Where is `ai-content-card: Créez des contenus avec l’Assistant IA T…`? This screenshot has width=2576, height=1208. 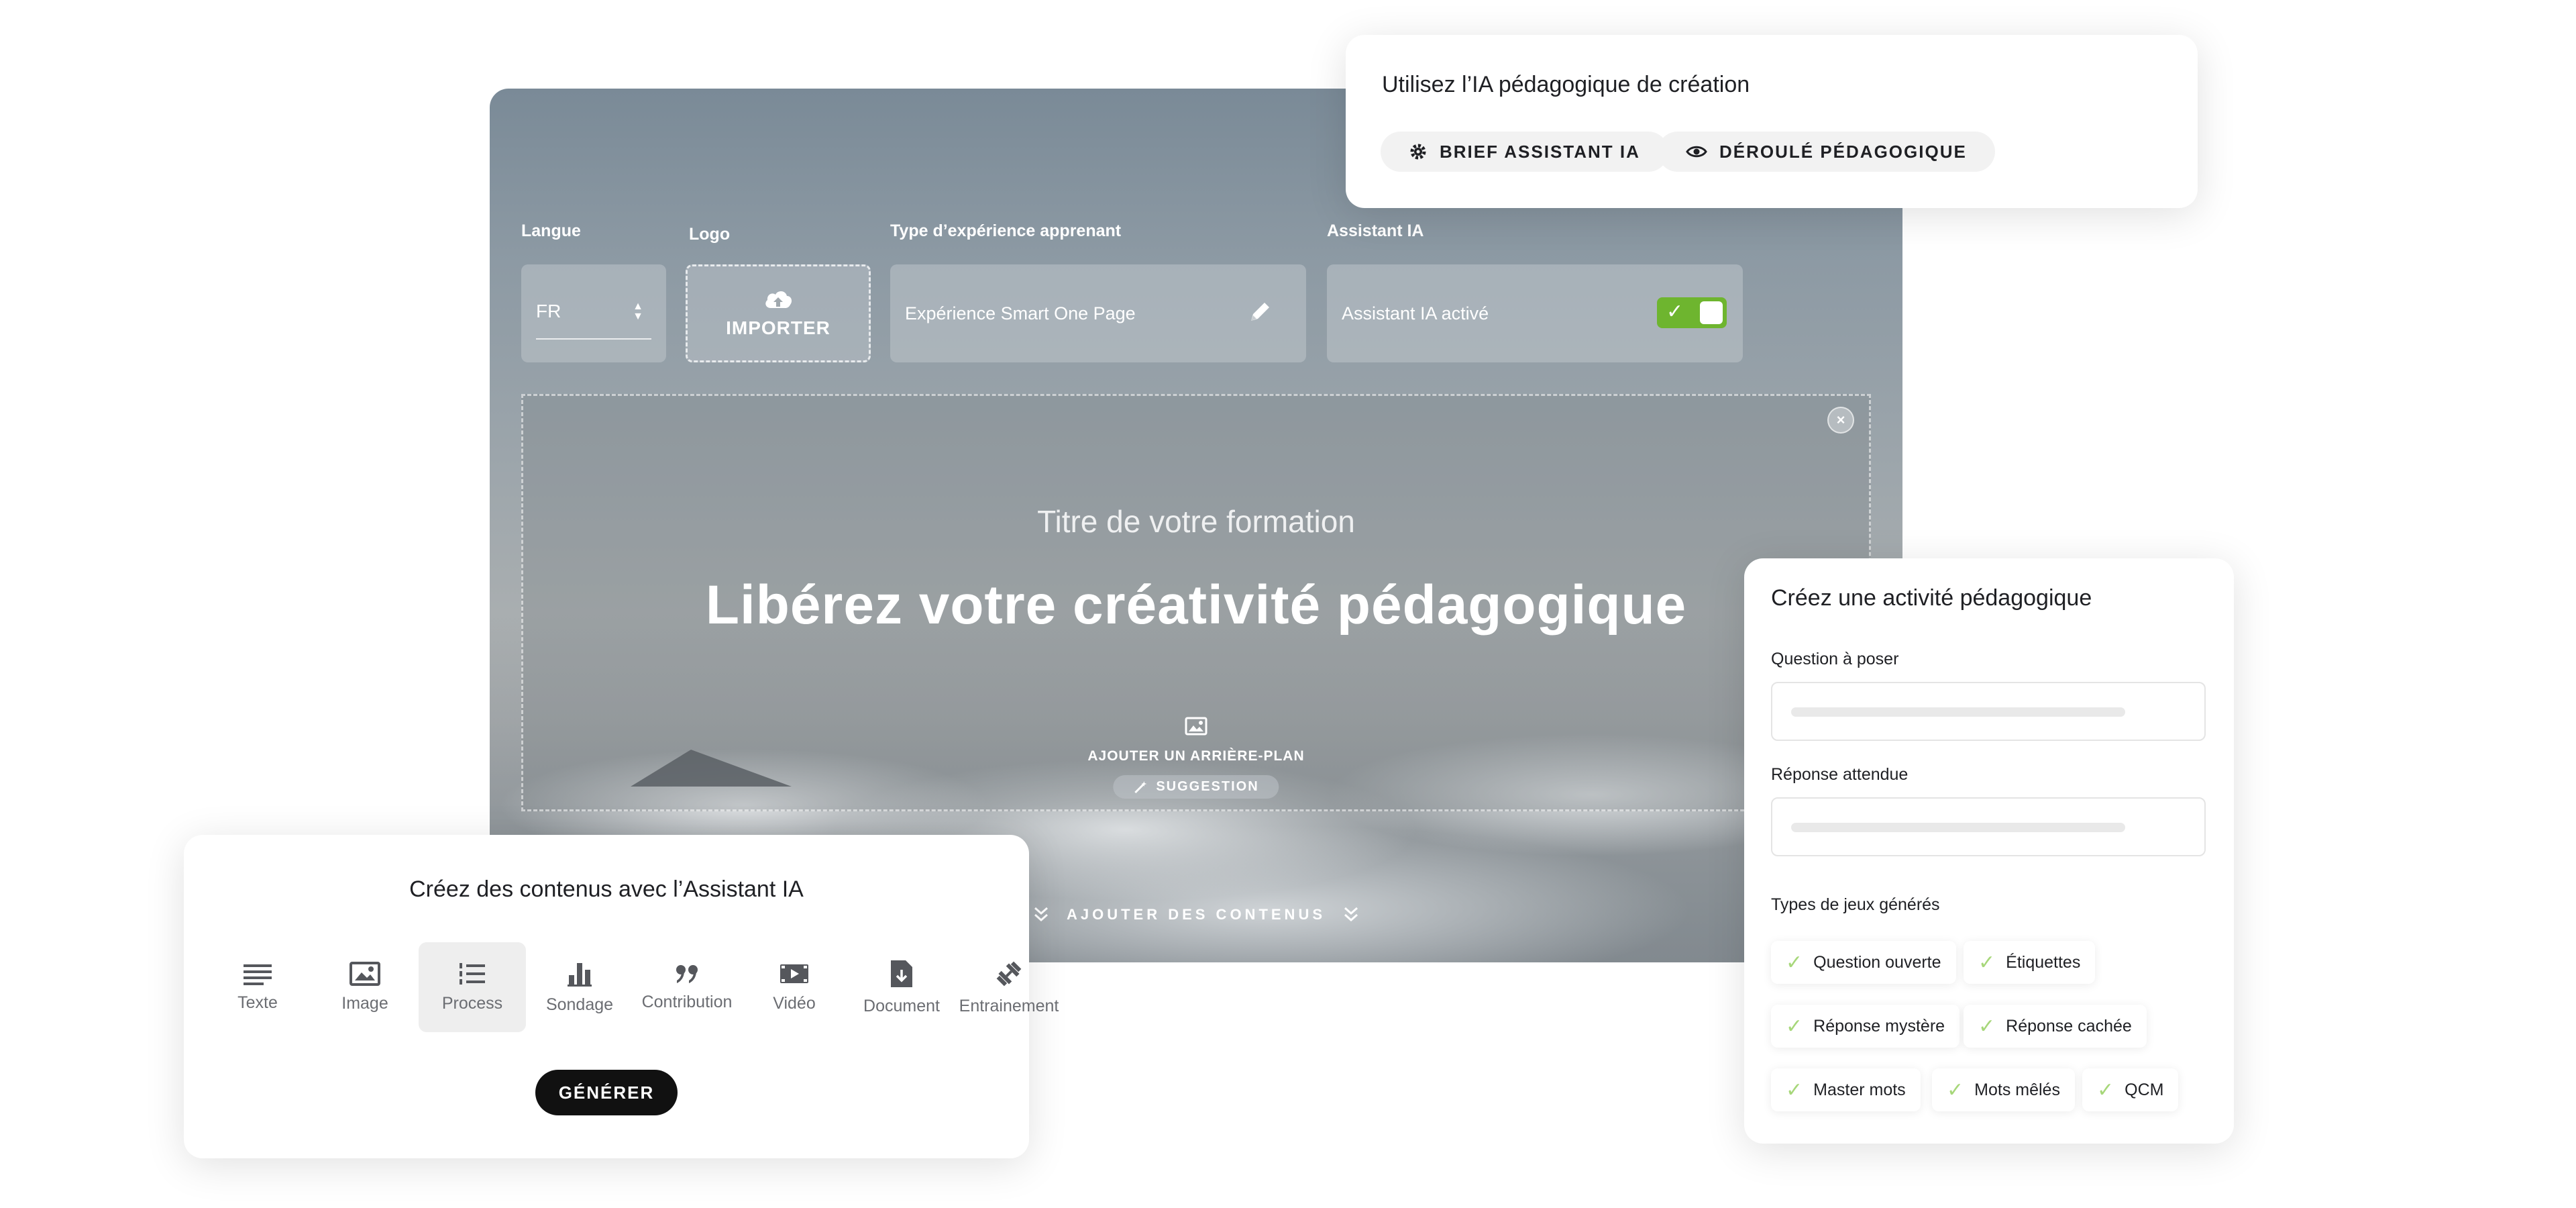
ai-content-card: Créez des contenus avec l’Assistant IA T… is located at coordinates (621, 996).